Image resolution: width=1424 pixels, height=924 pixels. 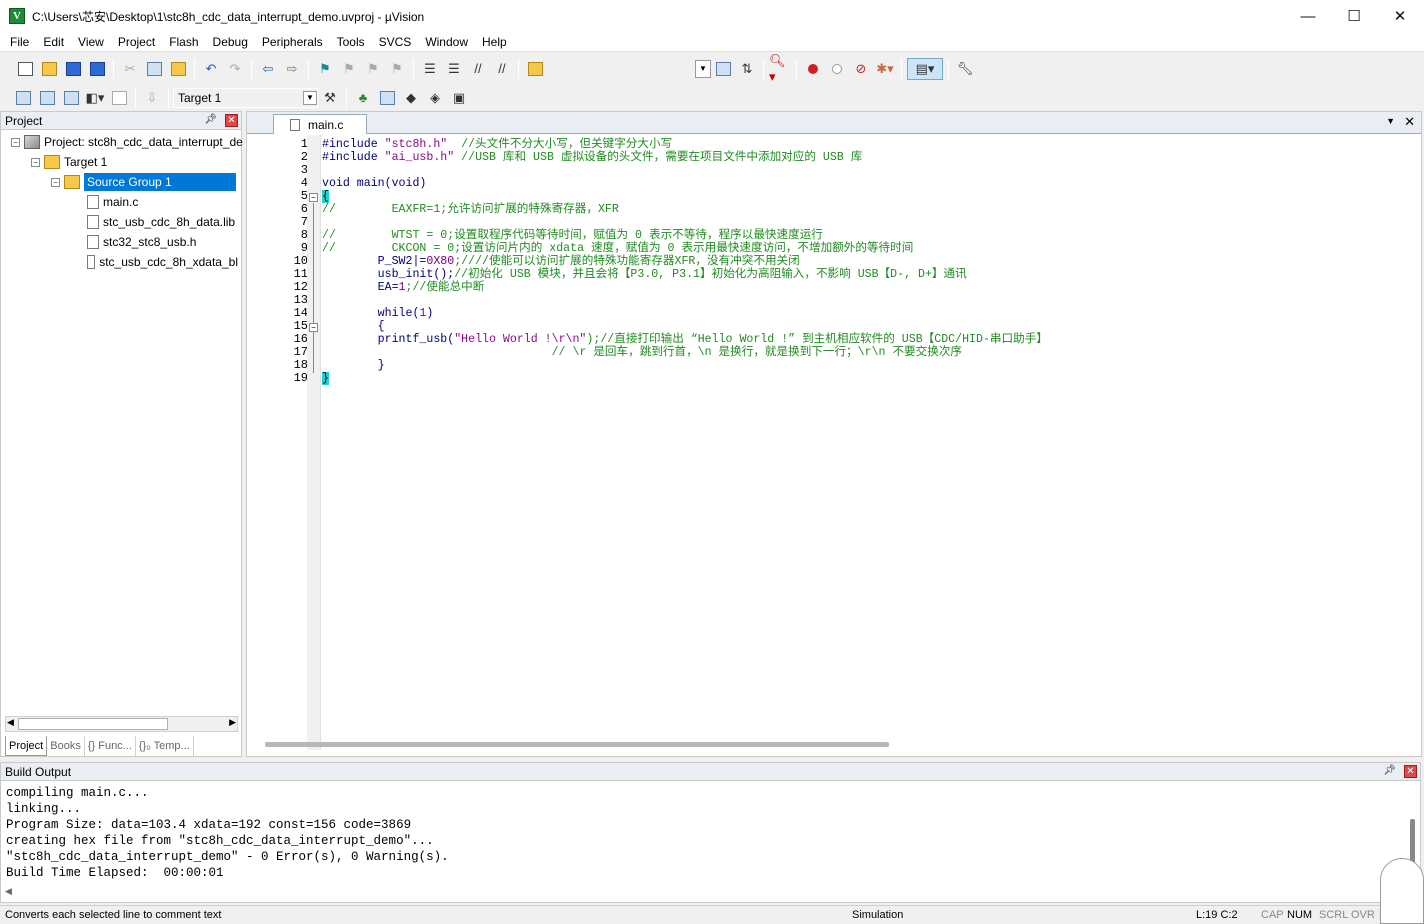 I want to click on build-button, so click(x=47, y=98).